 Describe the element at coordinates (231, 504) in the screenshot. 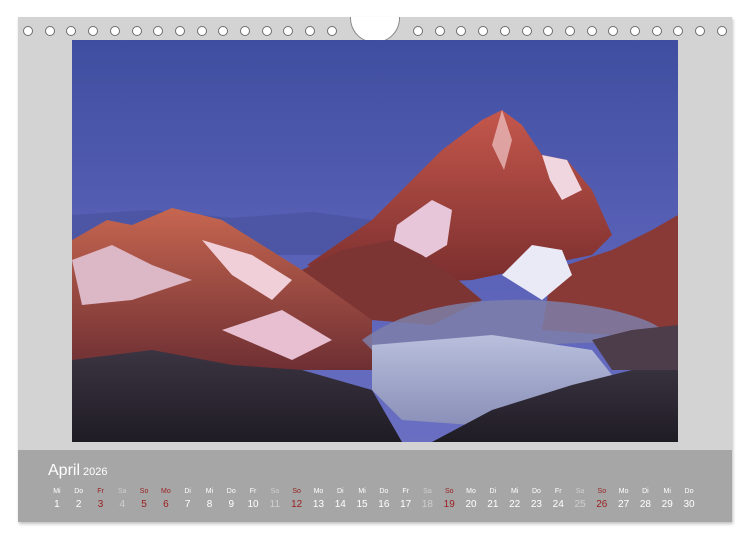

I see `day-number: 9` at that location.